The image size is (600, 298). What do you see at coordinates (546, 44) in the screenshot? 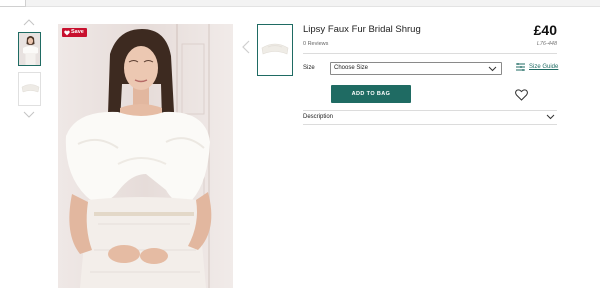
I see `product-sku: L76-448` at bounding box center [546, 44].